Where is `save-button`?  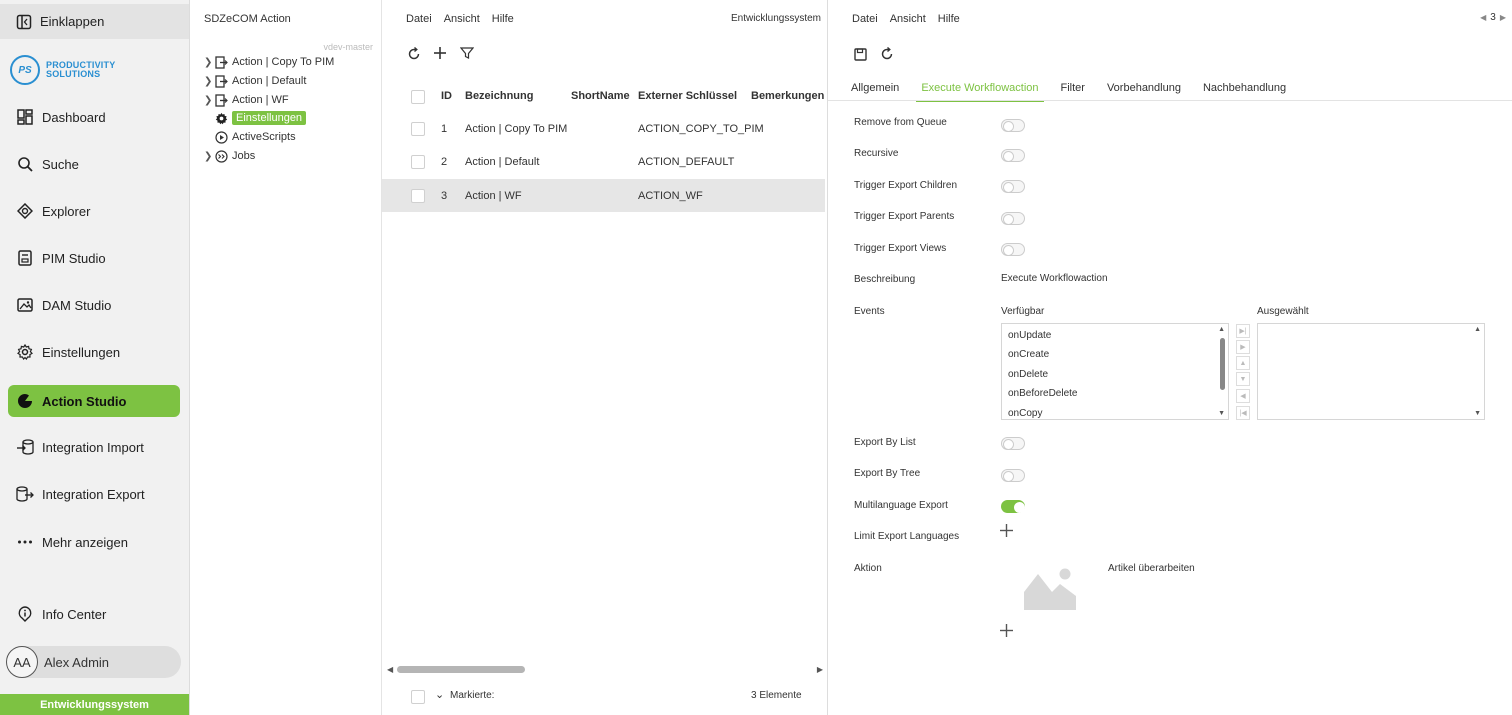 save-button is located at coordinates (860, 54).